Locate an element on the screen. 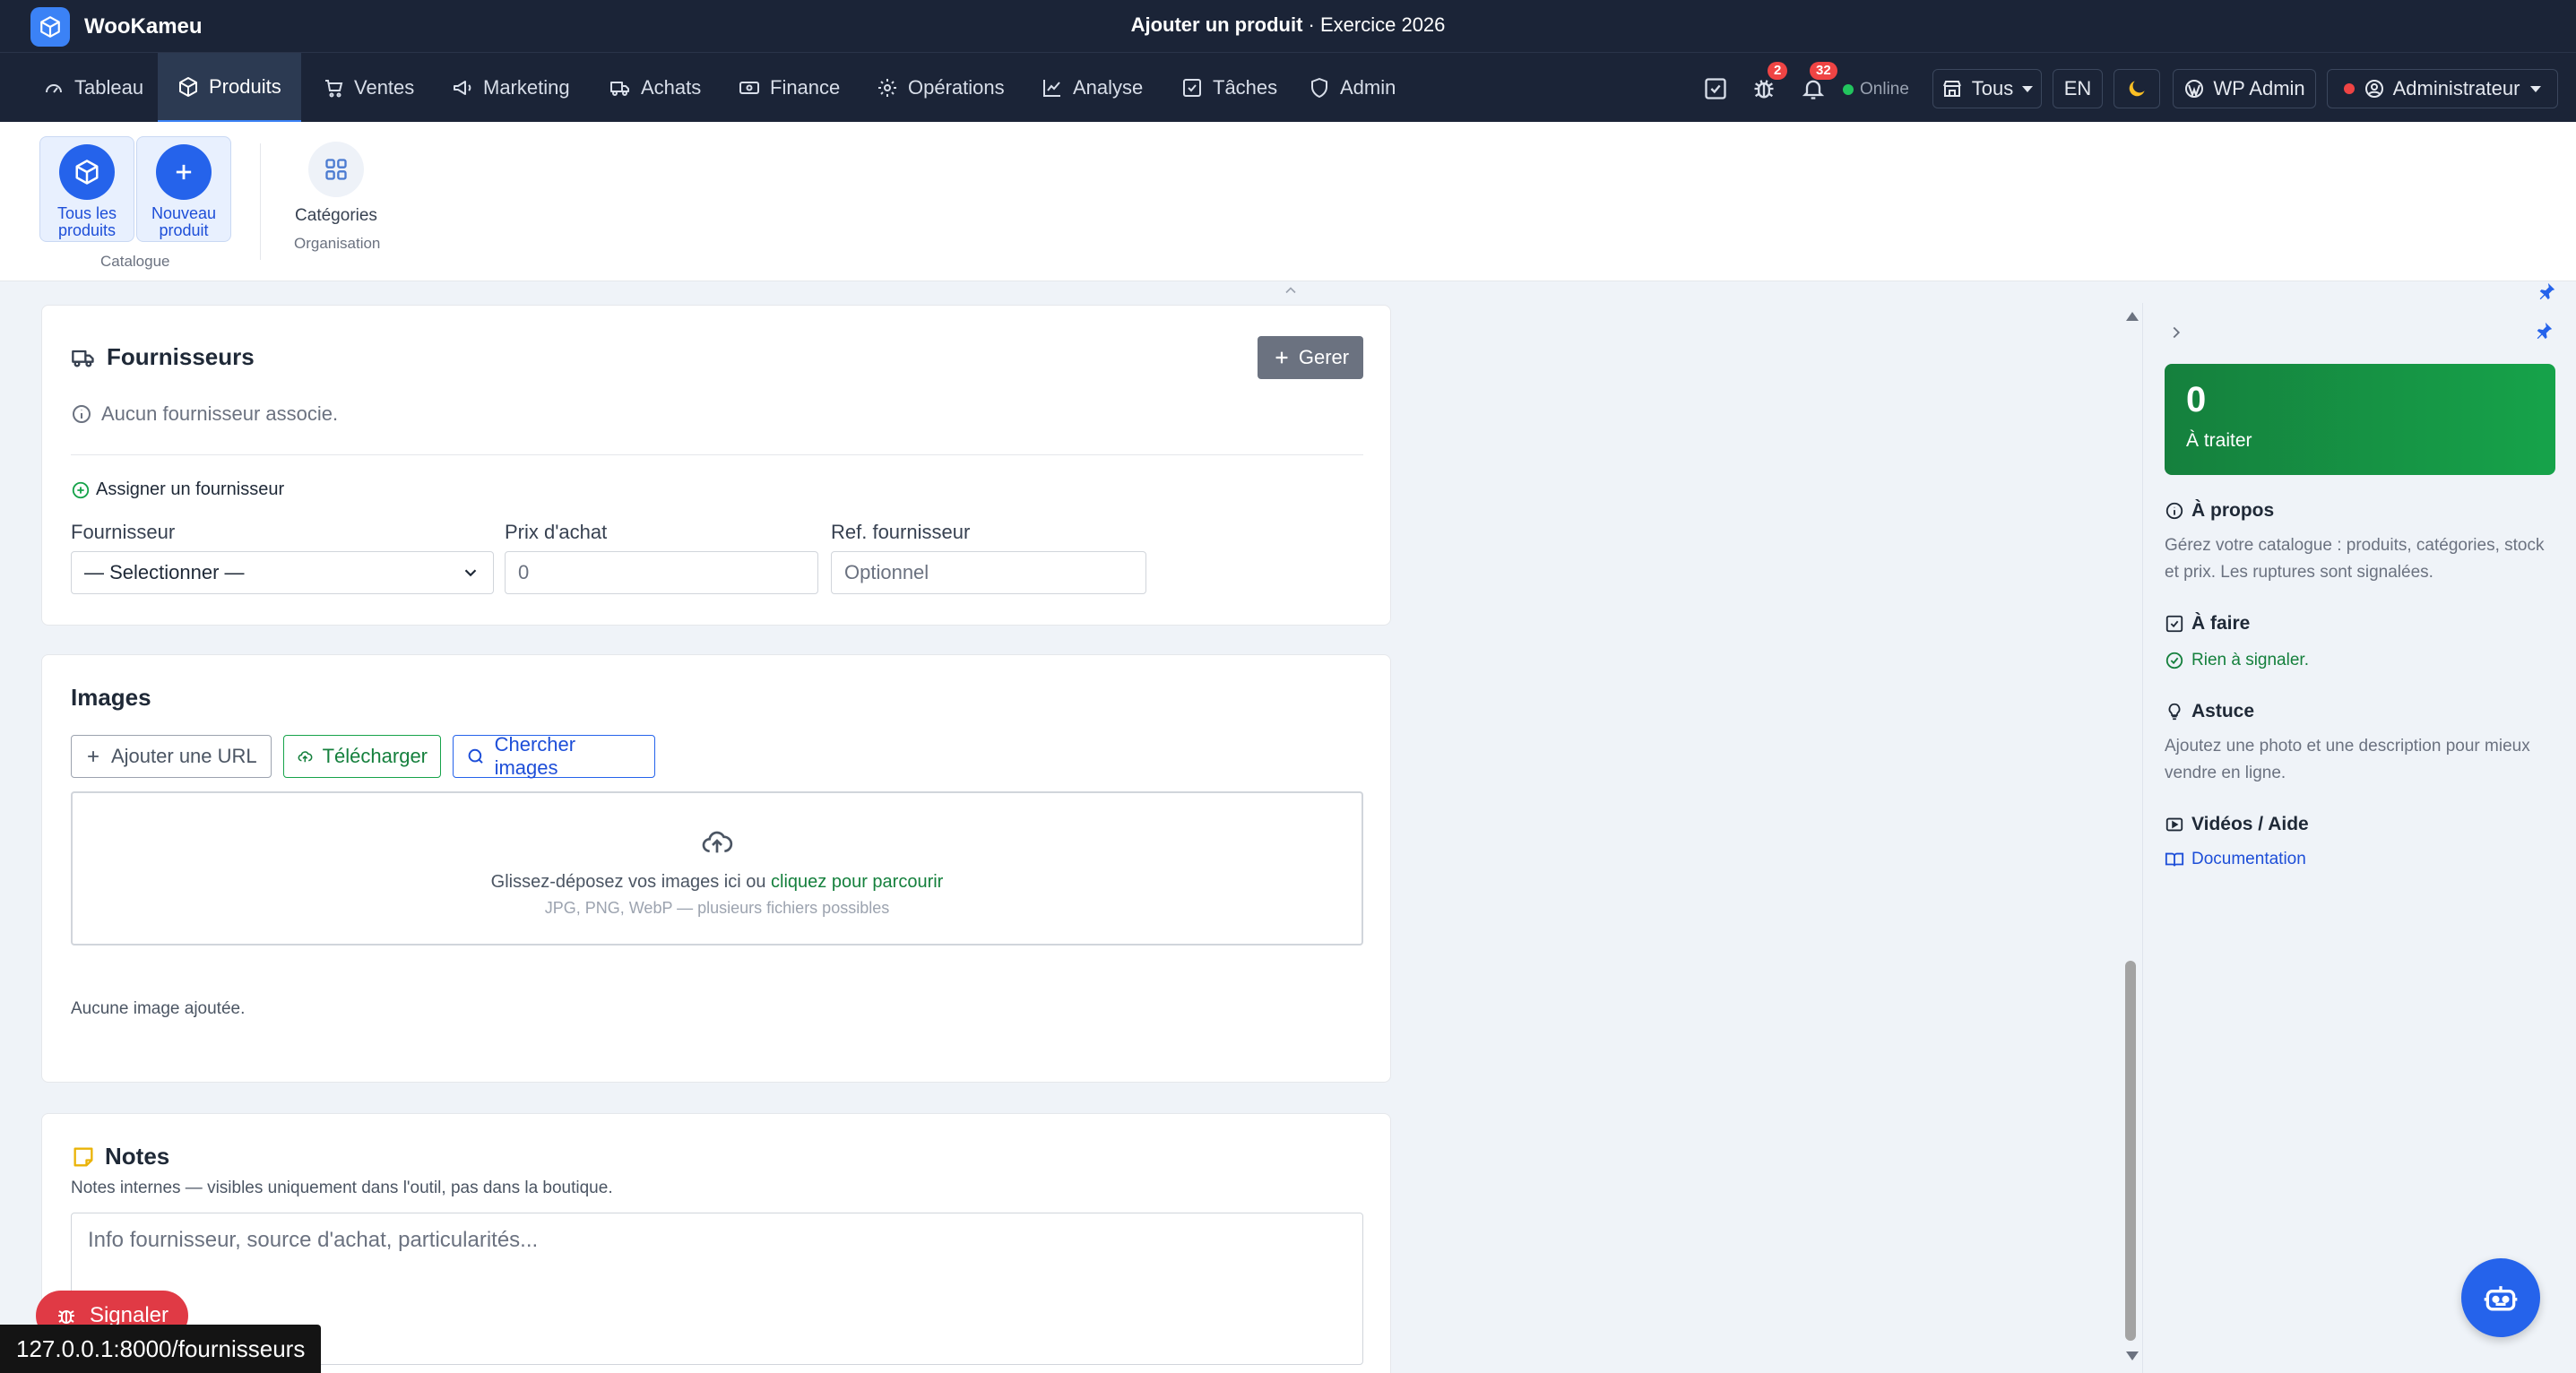 This screenshot has height=1373, width=2576. pending-label: À traiter is located at coordinates (2219, 440).